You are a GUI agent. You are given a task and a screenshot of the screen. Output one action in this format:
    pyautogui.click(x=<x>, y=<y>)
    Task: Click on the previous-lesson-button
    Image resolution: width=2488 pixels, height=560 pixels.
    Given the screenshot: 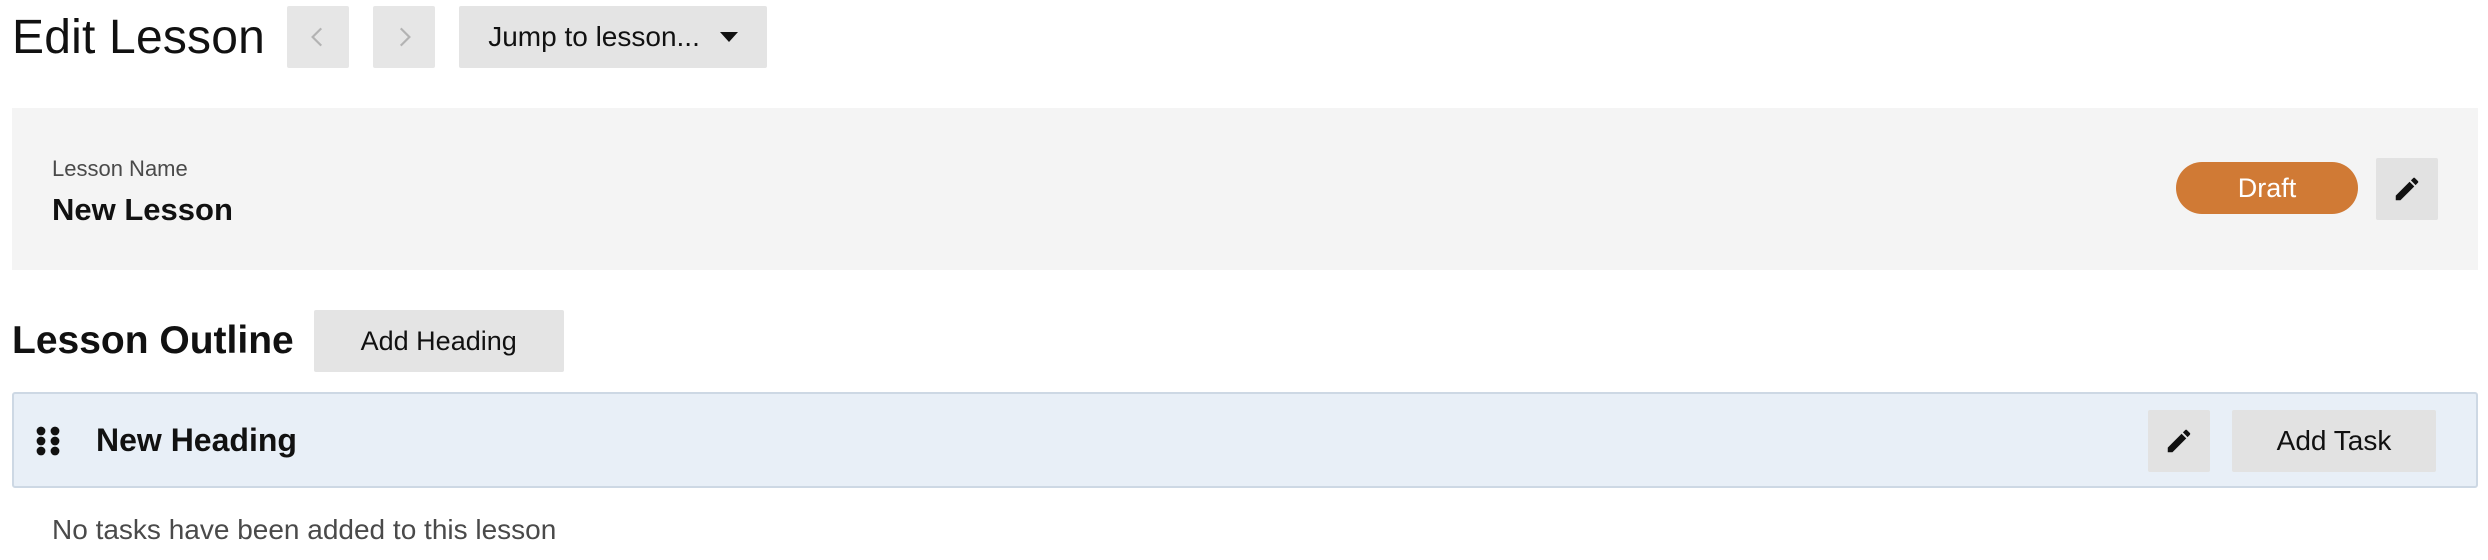 What is the action you would take?
    pyautogui.click(x=318, y=37)
    